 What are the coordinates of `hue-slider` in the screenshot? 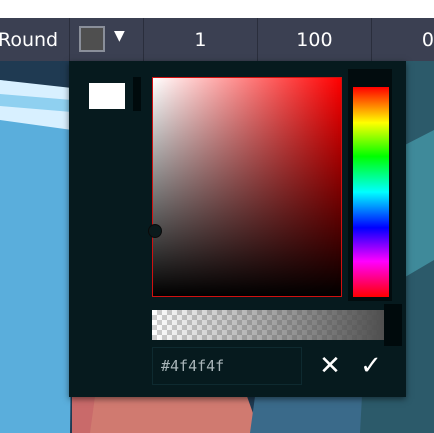 It's located at (371, 192).